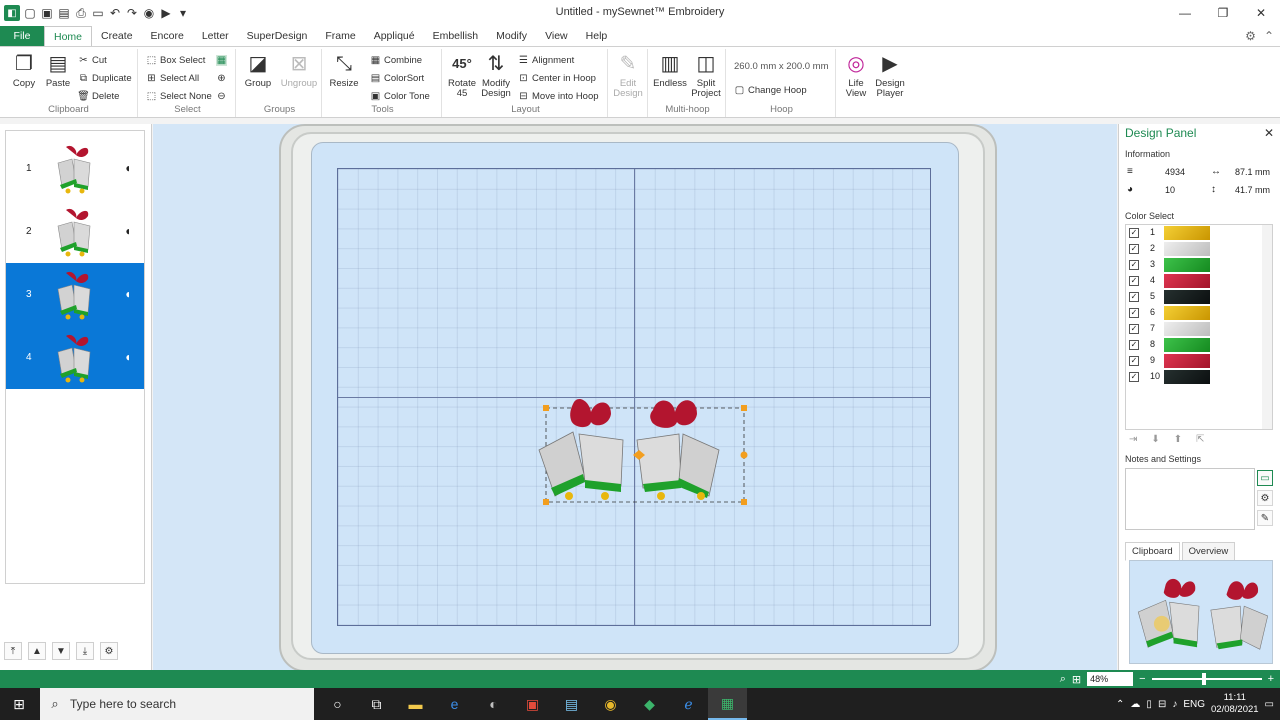  Describe the element at coordinates (75, 231) in the screenshot. I see `design-item-2: 2 ◖` at that location.